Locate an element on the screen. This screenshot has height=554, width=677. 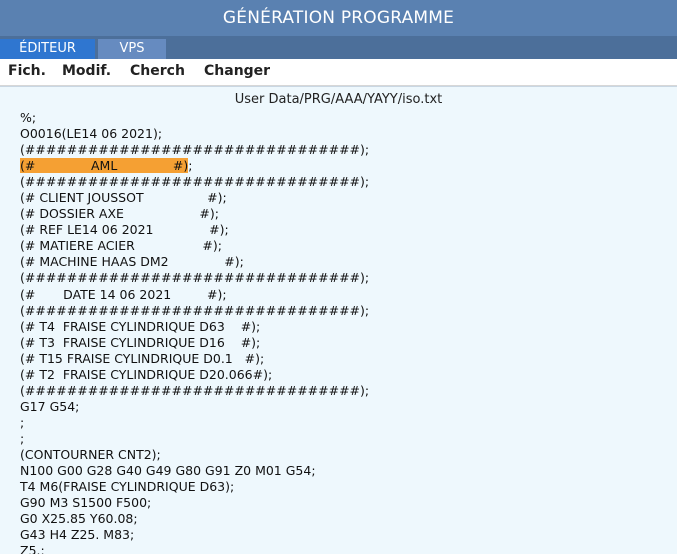
code-line: (# T3 FRAISE CYLINDRIQUE D16 #); is located at coordinates (194, 343).